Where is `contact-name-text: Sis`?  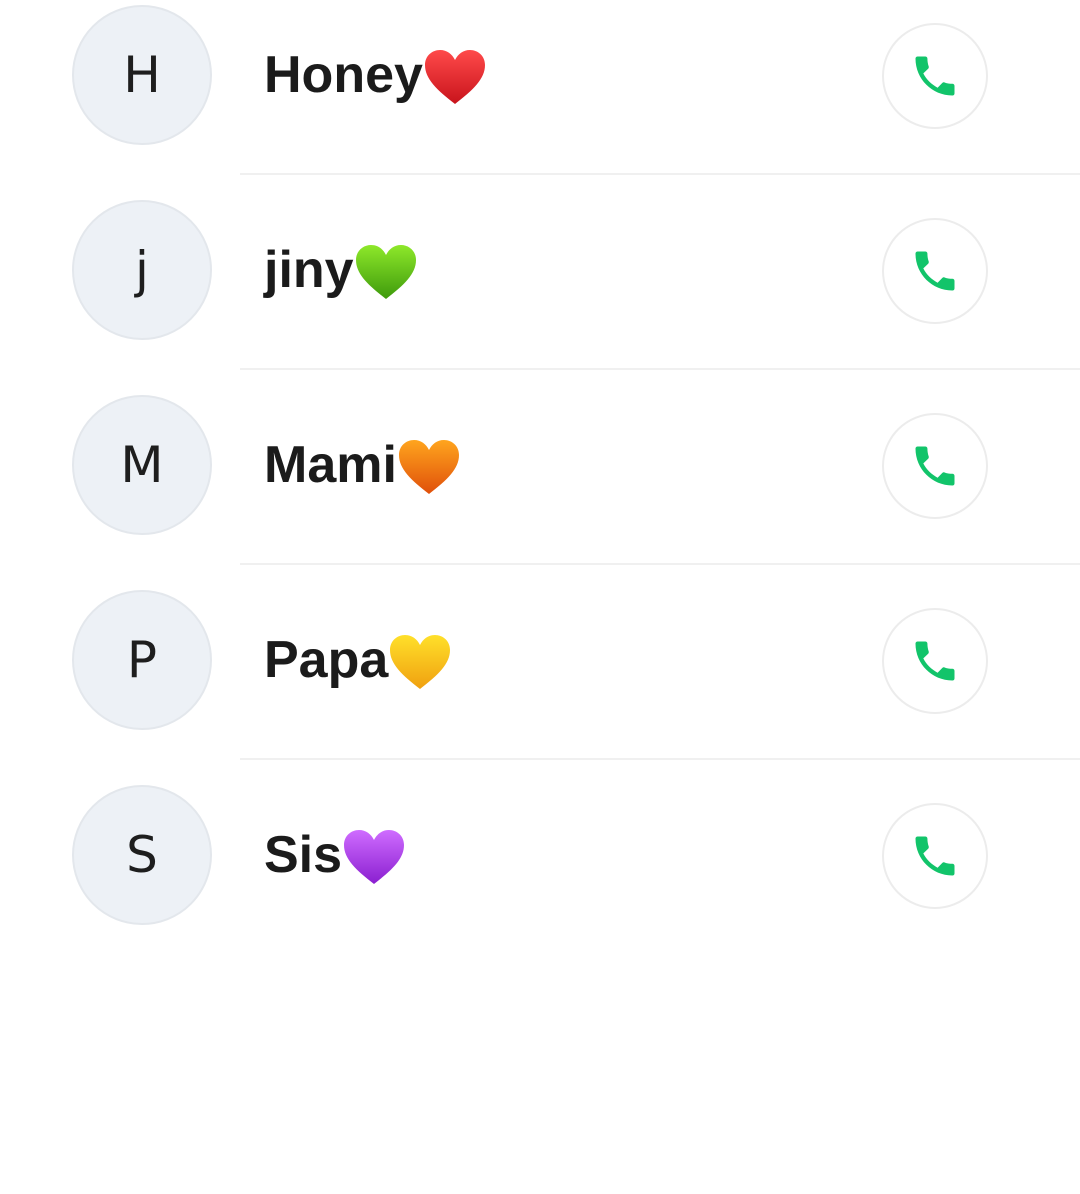
contact-name-text: Sis is located at coordinates (303, 855).